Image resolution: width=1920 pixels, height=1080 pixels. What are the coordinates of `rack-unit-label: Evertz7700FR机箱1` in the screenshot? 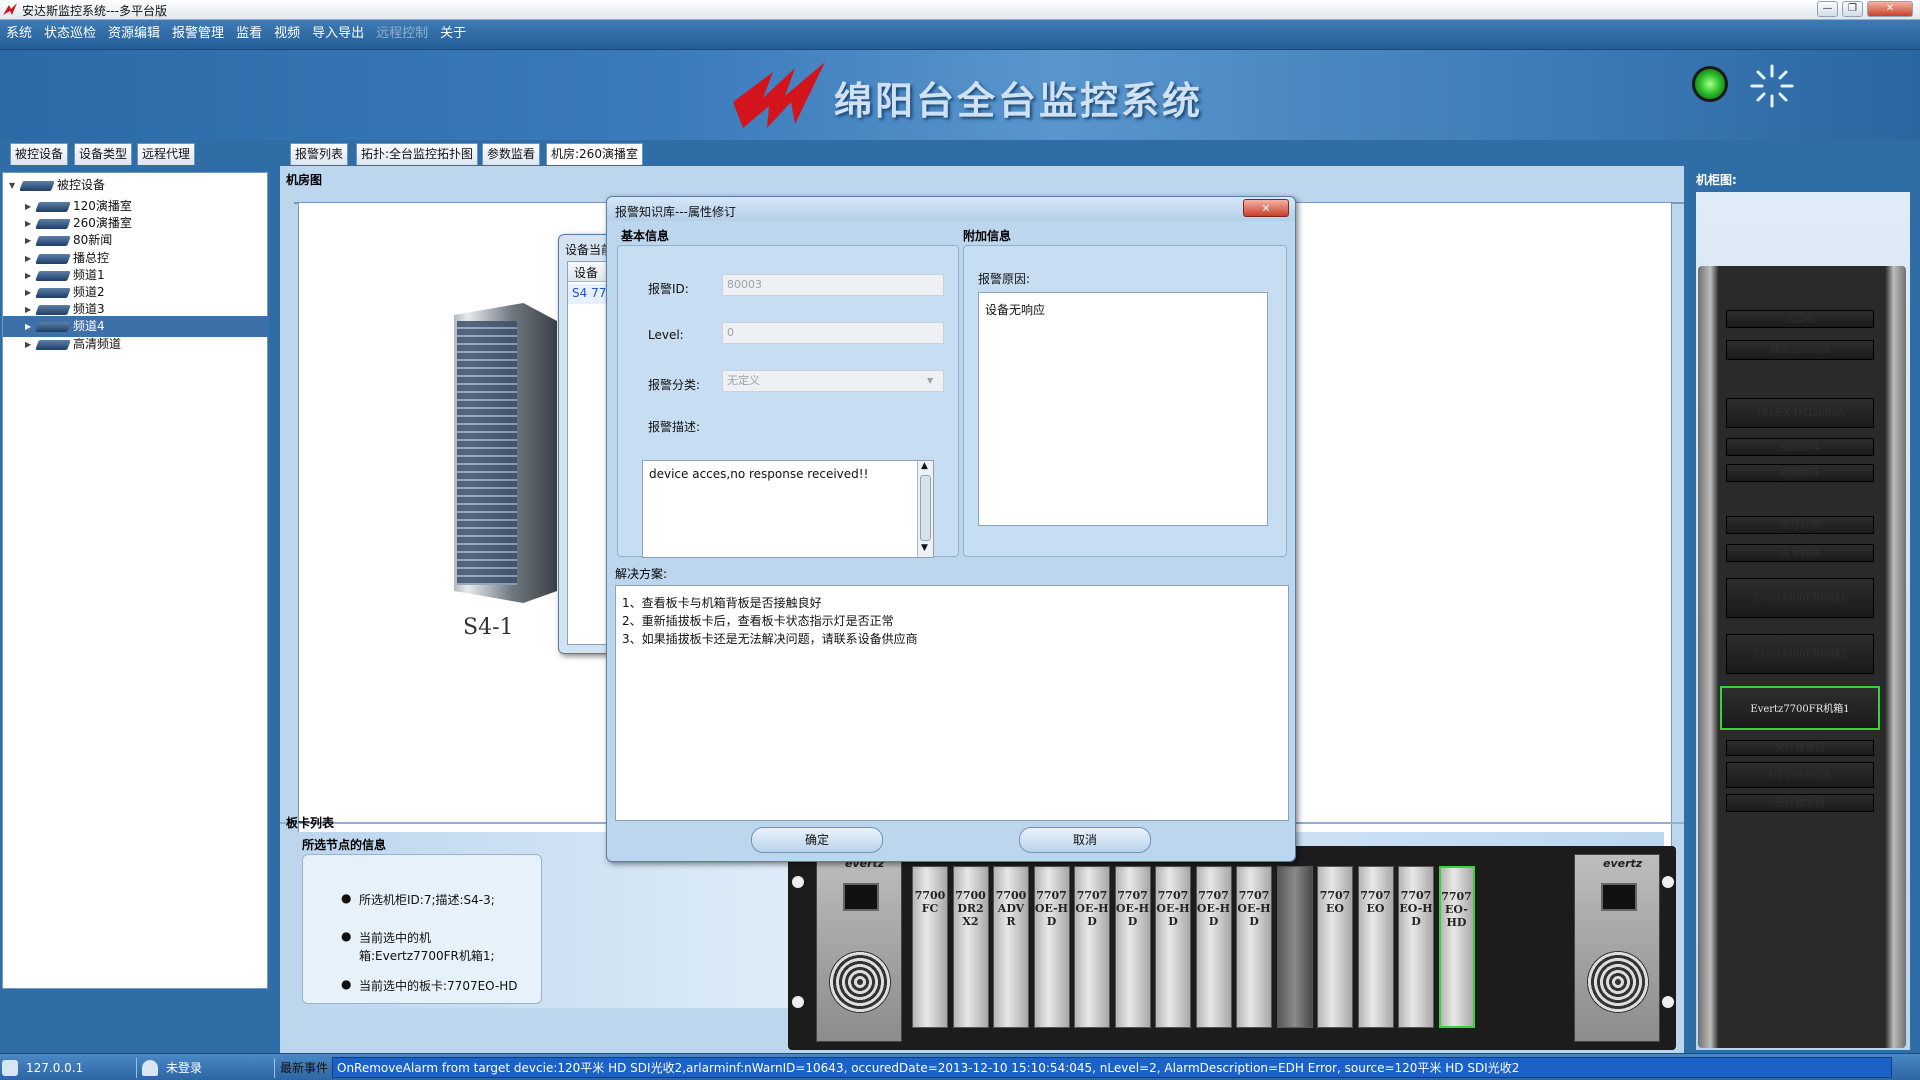 It's located at (1800, 709).